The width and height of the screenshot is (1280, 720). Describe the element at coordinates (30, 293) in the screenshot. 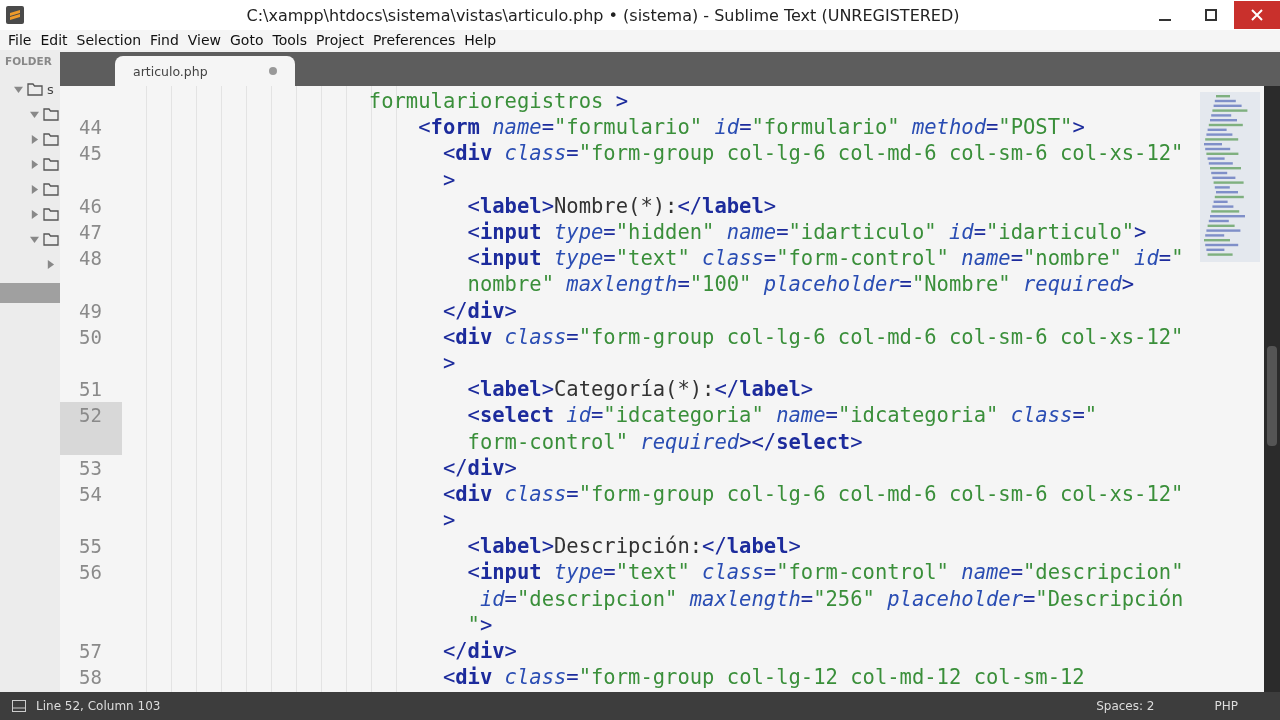

I see `selected-row` at that location.